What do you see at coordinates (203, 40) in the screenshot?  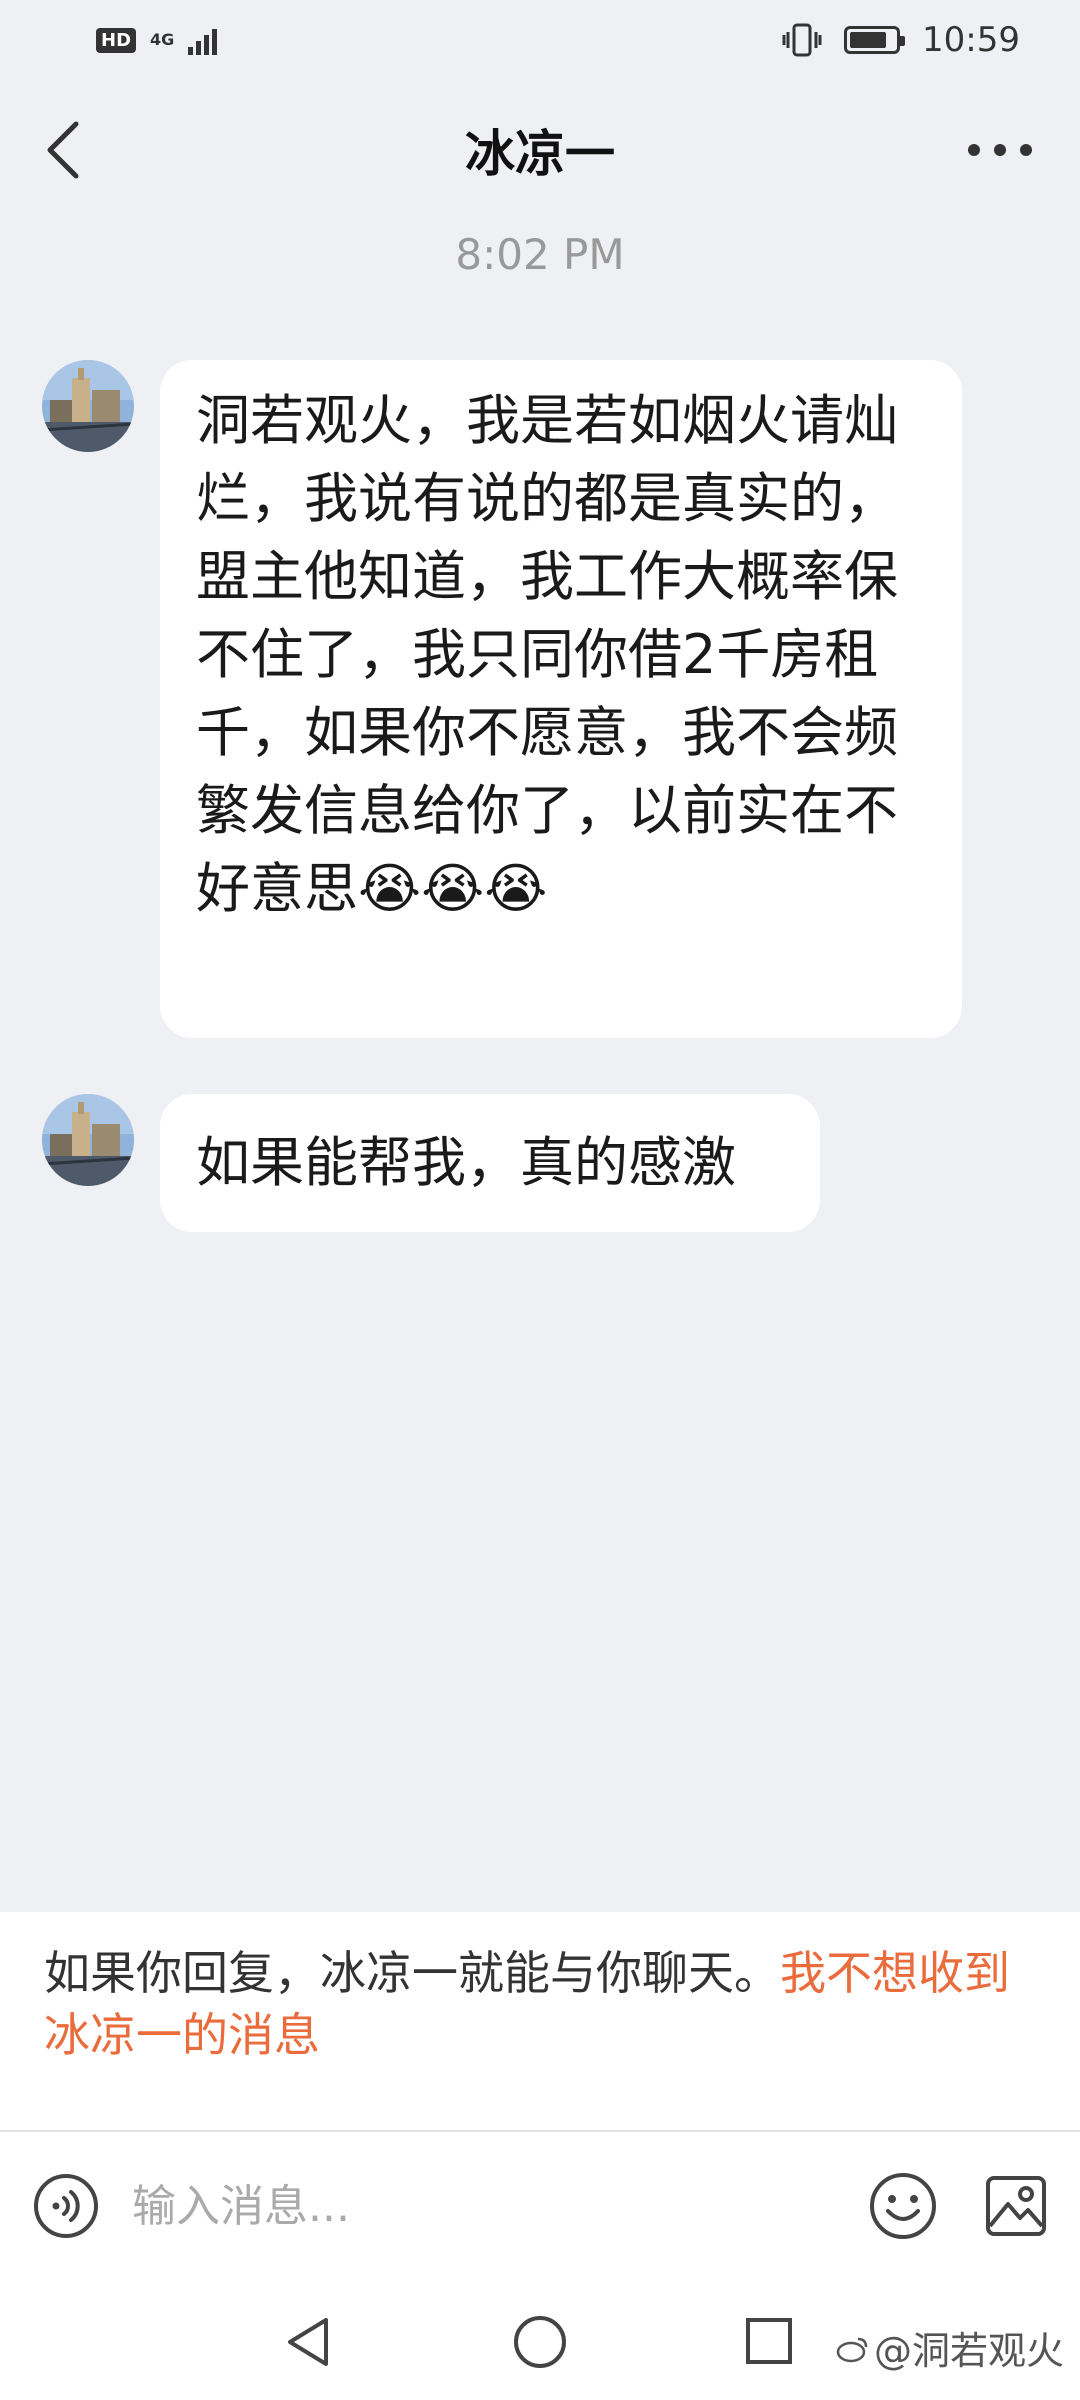 I see `signal-icon` at bounding box center [203, 40].